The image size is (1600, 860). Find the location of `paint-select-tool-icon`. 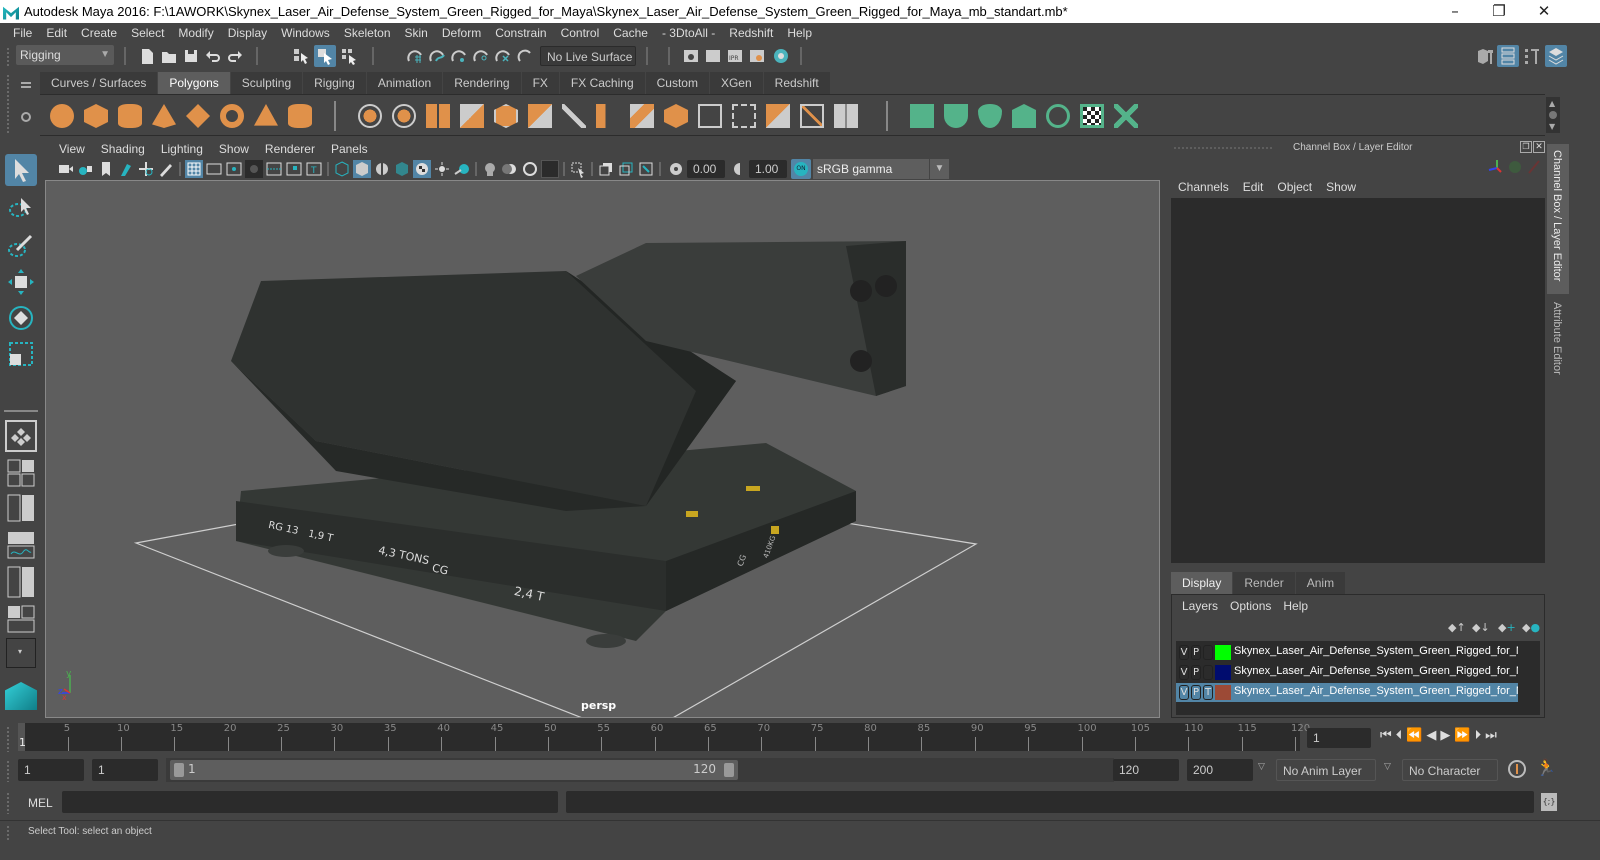

paint-select-tool-icon is located at coordinates (21, 246).